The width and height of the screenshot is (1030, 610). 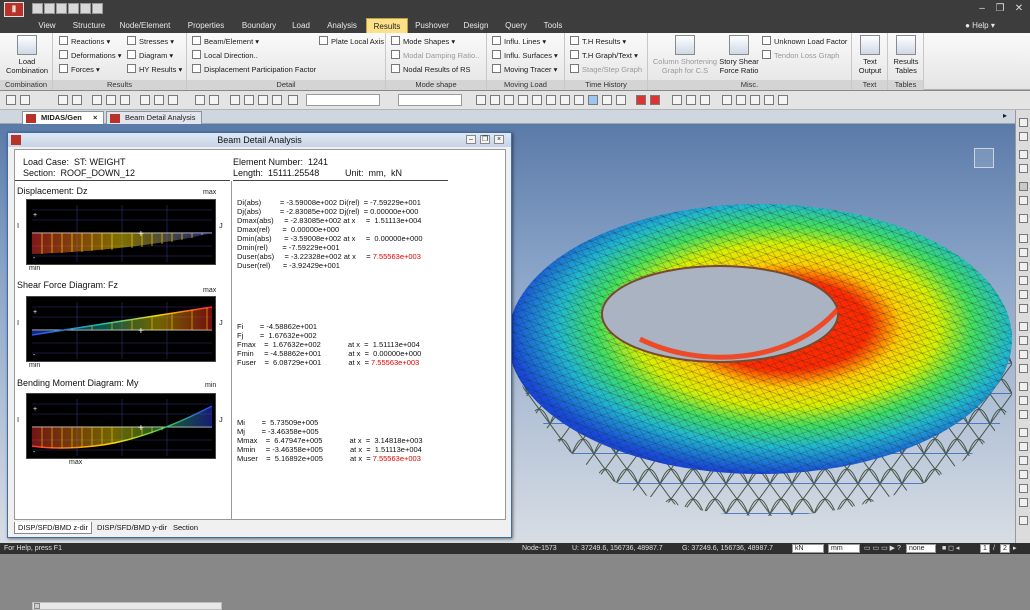 What do you see at coordinates (53, 528) in the screenshot?
I see `tab-z-dir: DISP/SFD/BMD z-dir` at bounding box center [53, 528].